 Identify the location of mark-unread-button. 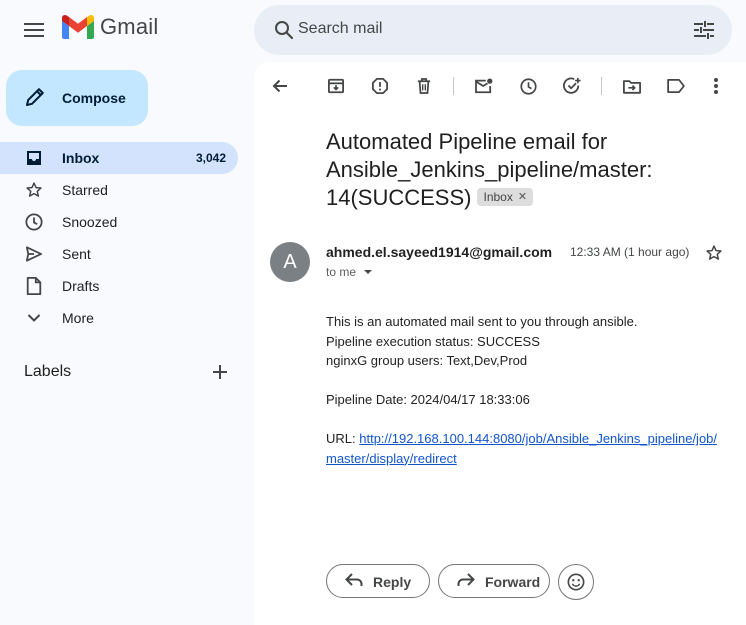
(484, 86).